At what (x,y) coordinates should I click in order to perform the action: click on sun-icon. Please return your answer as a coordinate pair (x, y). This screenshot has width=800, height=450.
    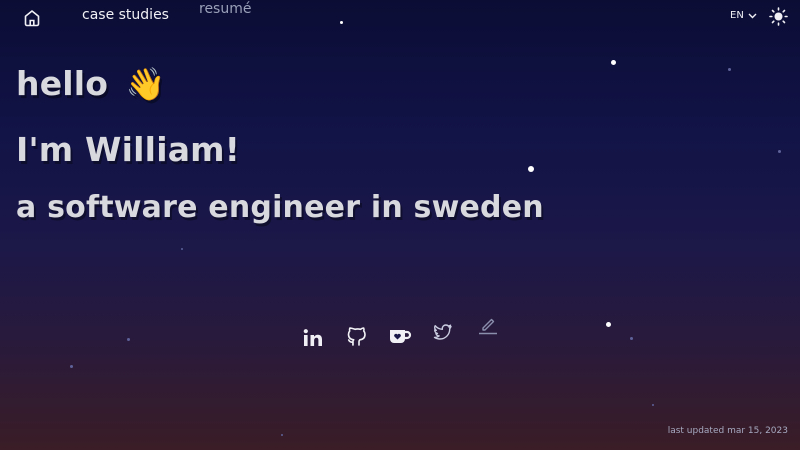
    Looking at the image, I should click on (778, 16).